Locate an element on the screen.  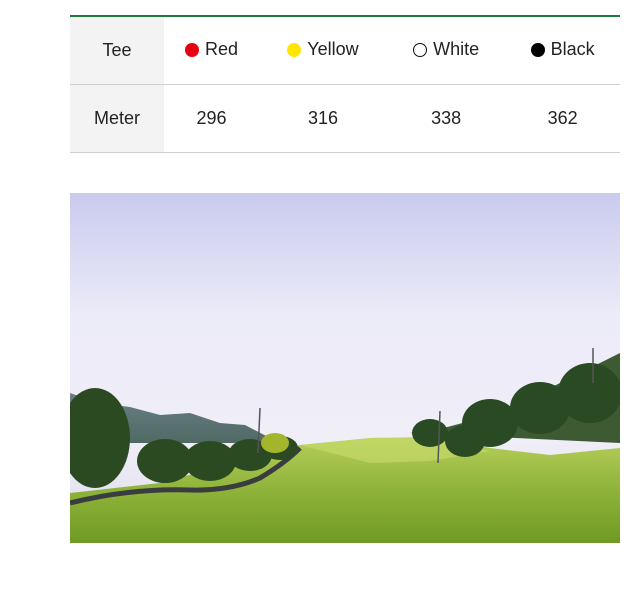
tee-red-cell: Red is located at coordinates (212, 50).